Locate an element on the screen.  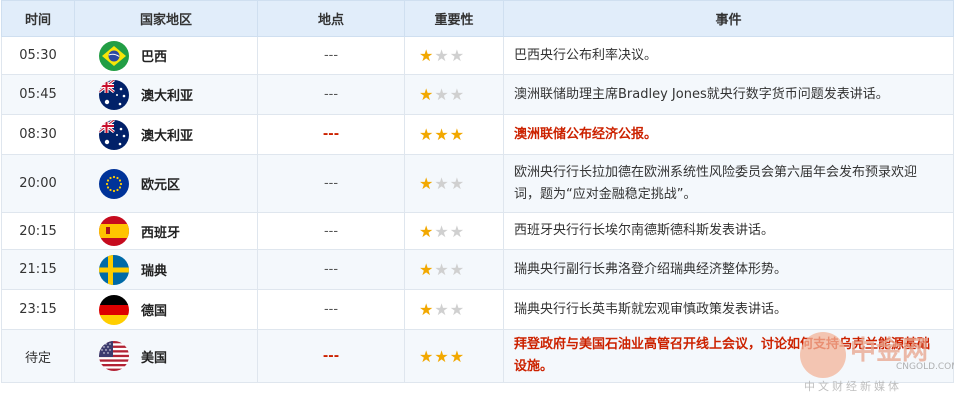
country-name: 德国 is located at coordinates (154, 311).